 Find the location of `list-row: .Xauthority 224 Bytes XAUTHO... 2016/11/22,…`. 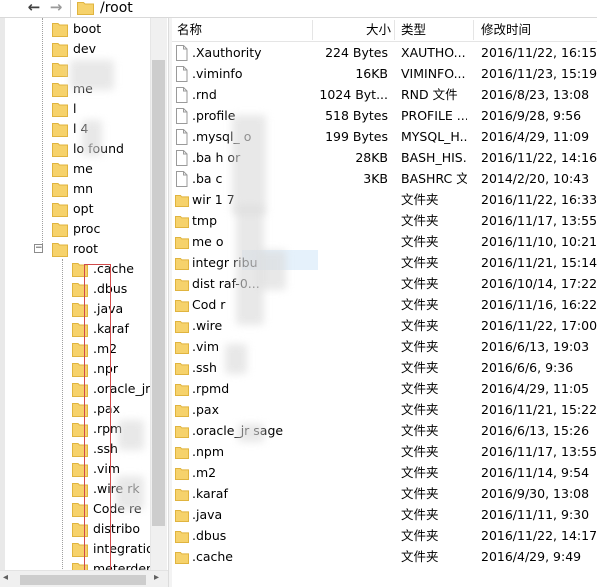

list-row: .Xauthority 224 Bytes XAUTHO... 2016/11/22,… is located at coordinates (384, 52).